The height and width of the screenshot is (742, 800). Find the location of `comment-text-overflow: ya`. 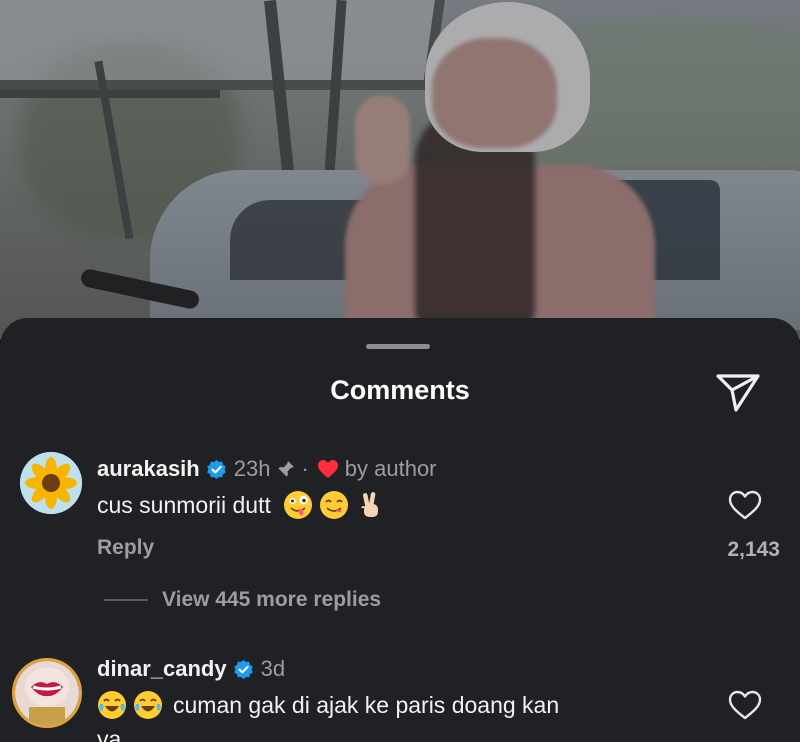

comment-text-overflow: ya is located at coordinates (109, 734).